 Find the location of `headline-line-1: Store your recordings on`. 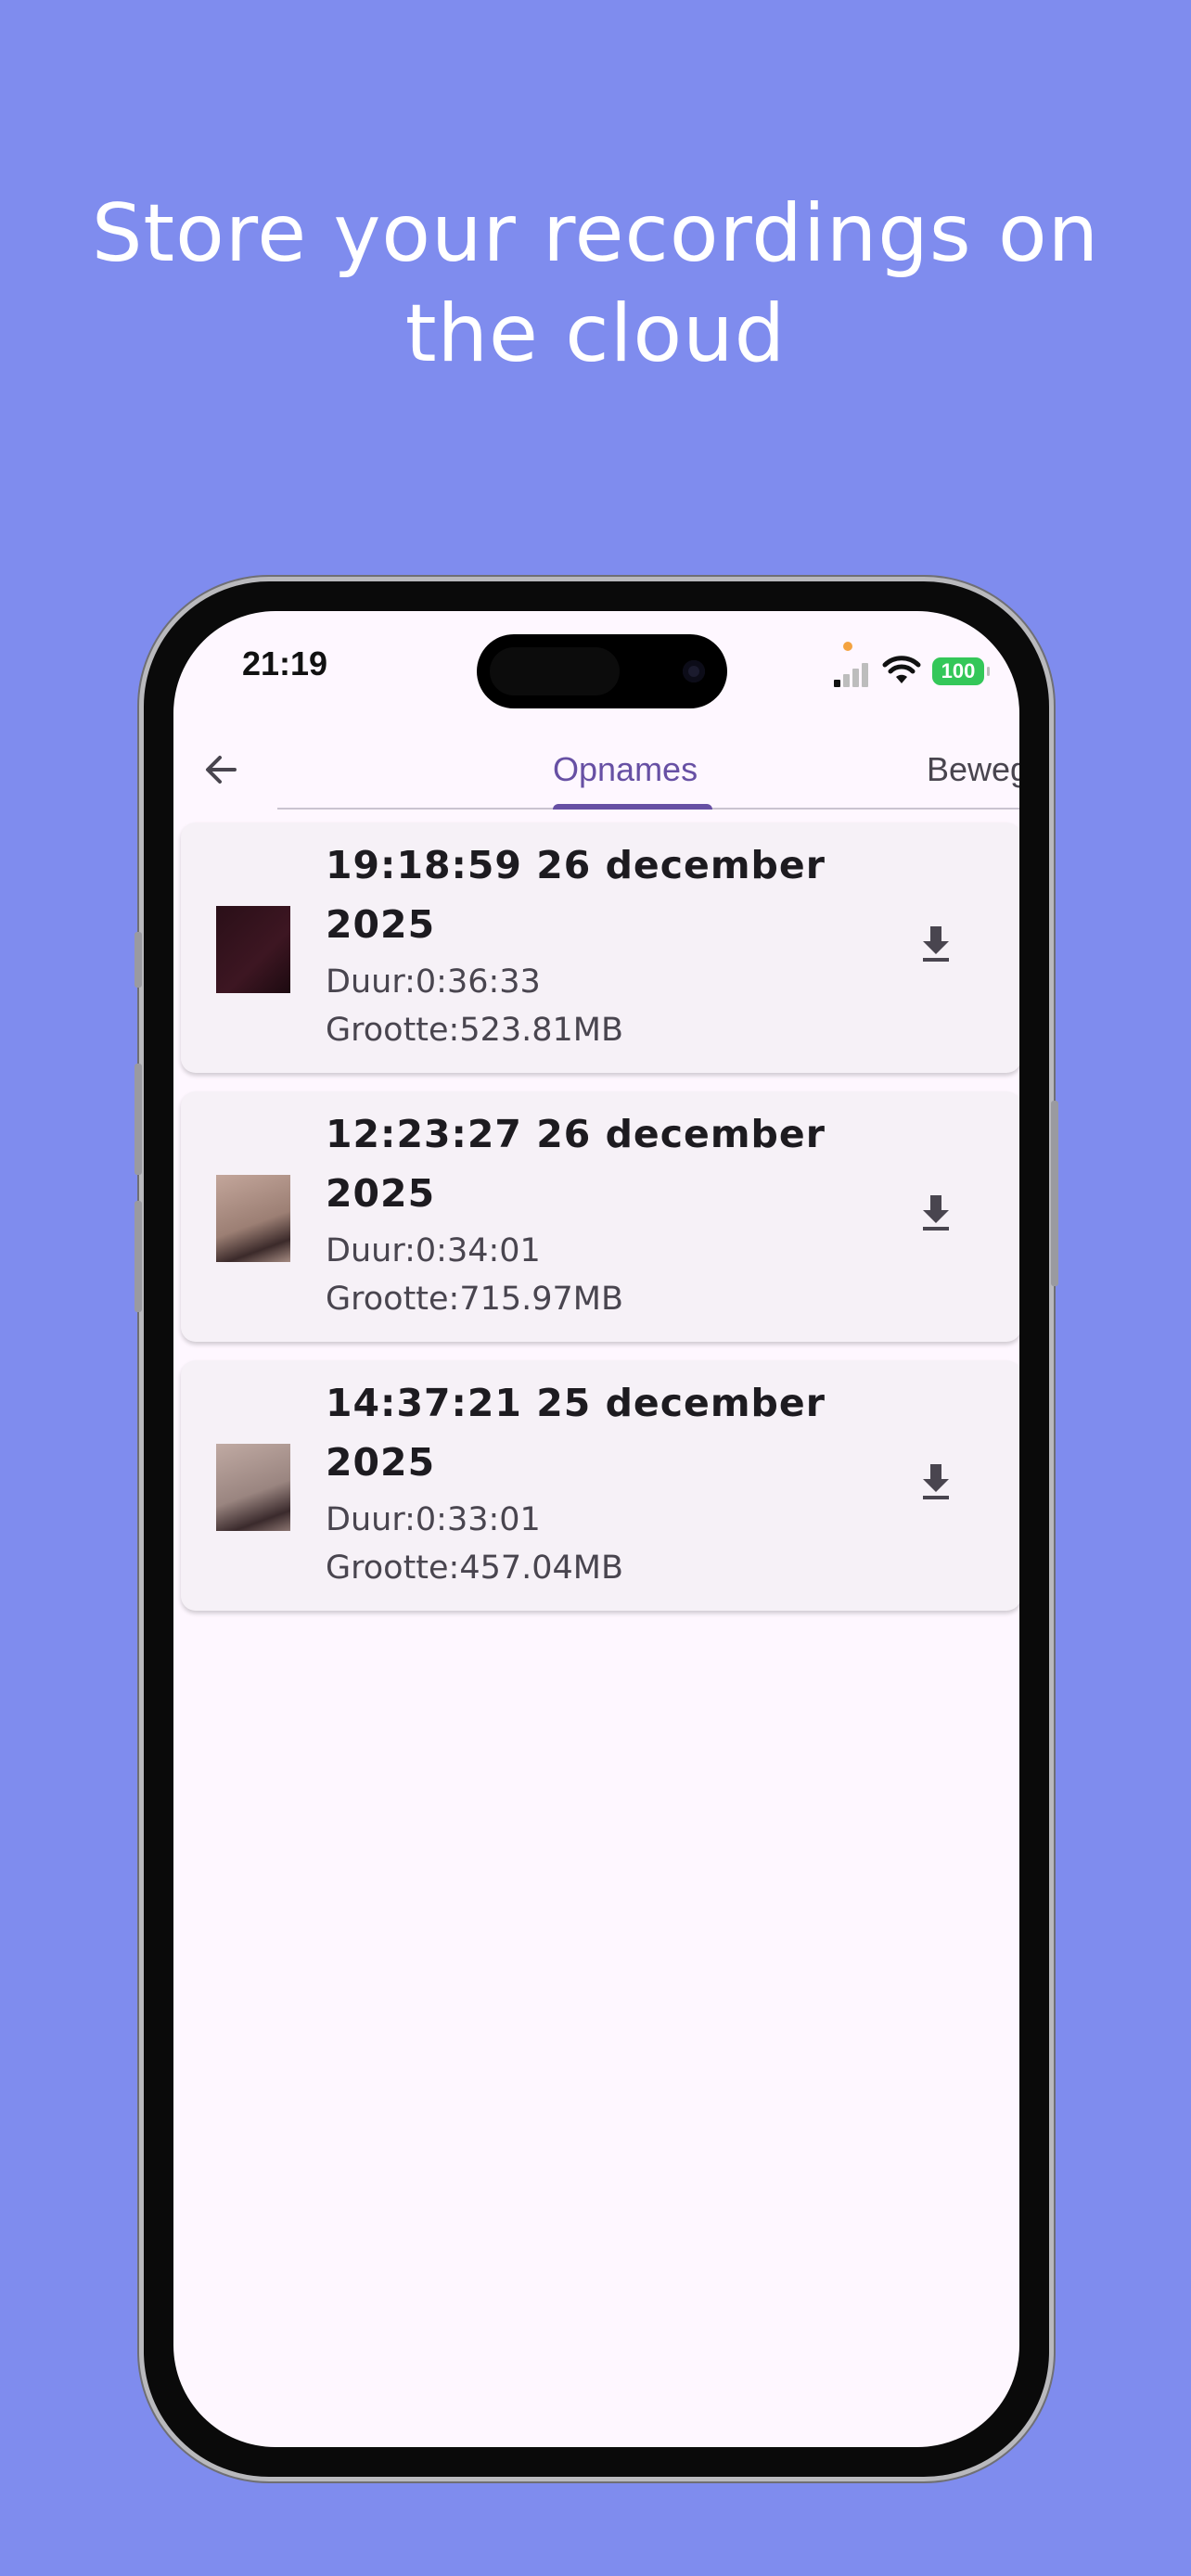

headline-line-1: Store your recordings on is located at coordinates (595, 233).